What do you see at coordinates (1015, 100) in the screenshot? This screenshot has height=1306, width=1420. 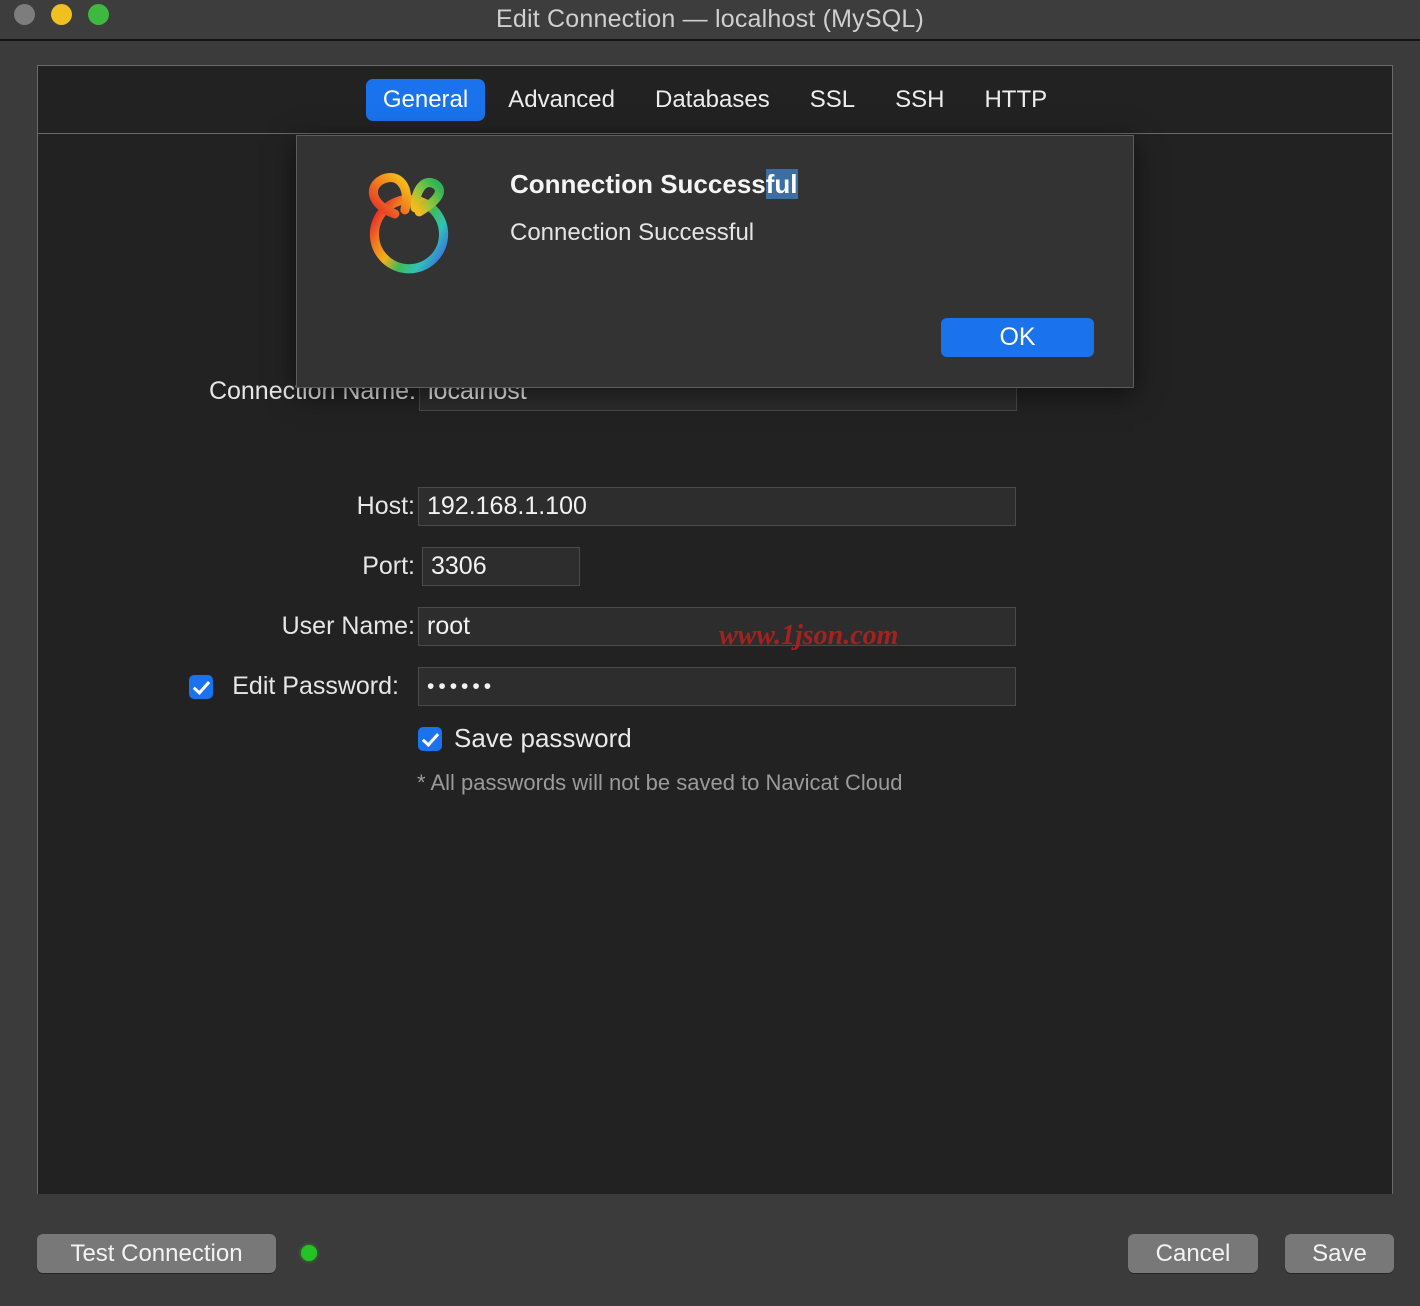 I see `tab-http: HTTP` at bounding box center [1015, 100].